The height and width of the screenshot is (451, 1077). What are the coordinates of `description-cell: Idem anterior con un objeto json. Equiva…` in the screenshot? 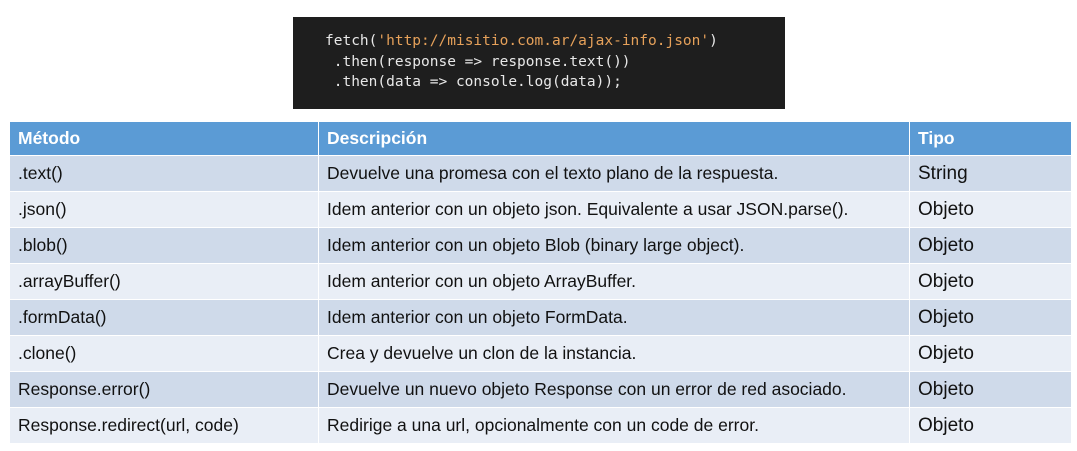 It's located at (614, 209).